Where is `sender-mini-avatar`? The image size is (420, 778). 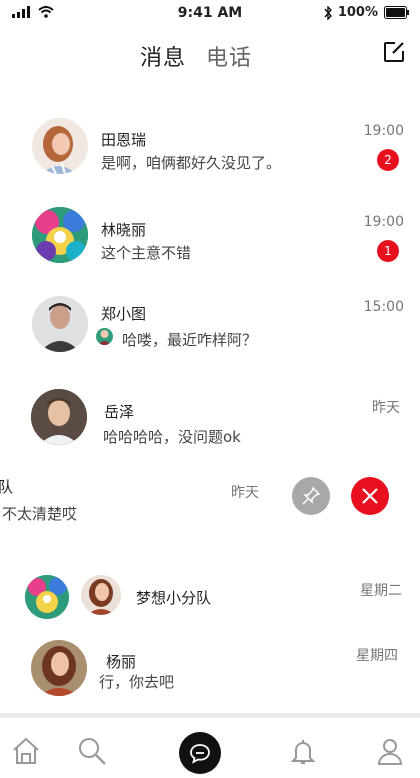 sender-mini-avatar is located at coordinates (104, 336).